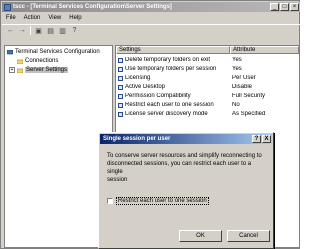 The width and height of the screenshot is (320, 249). I want to click on toolbar-separator, so click(30, 30).